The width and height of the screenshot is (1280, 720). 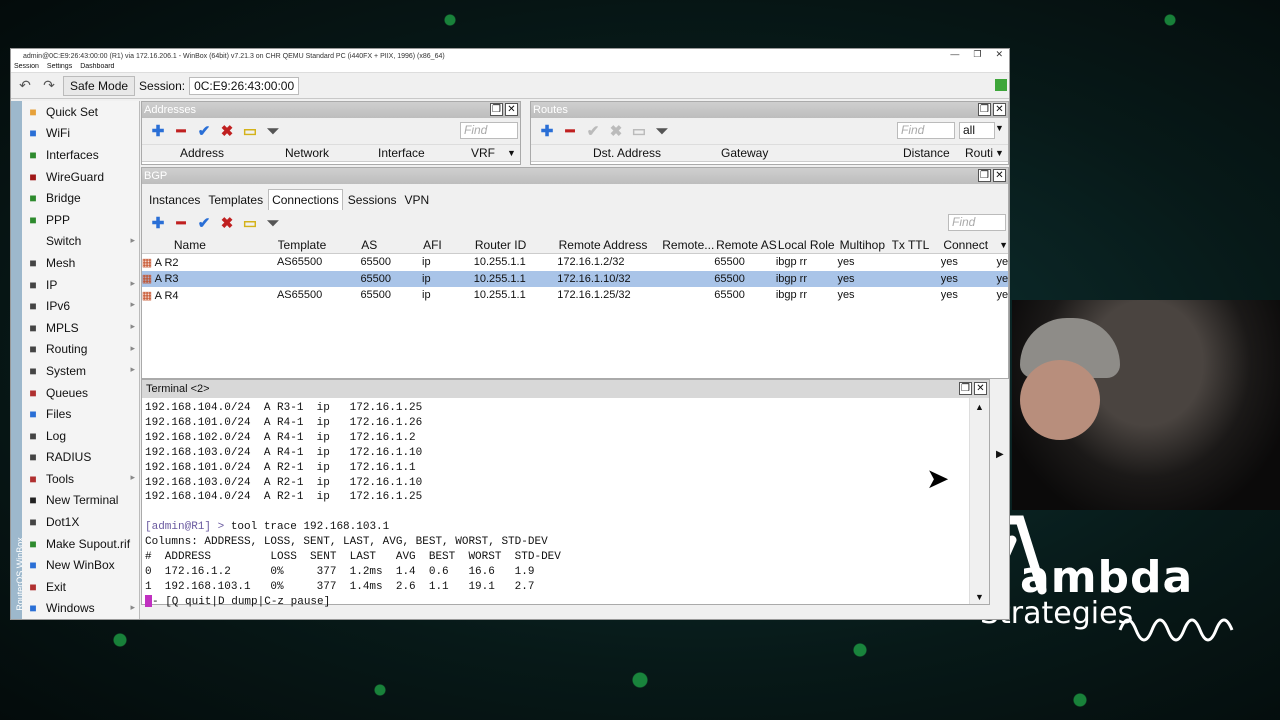 What do you see at coordinates (449, 245) in the screenshot?
I see `col-afi: AFI` at bounding box center [449, 245].